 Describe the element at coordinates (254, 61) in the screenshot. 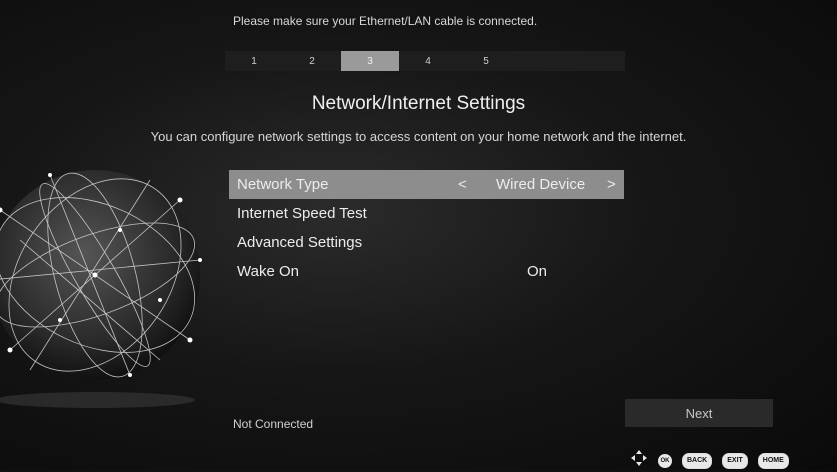

I see `step-1: 1` at that location.